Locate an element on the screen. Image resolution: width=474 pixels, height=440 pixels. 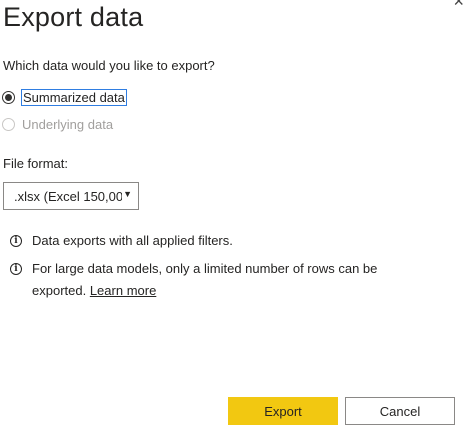
info-note-filters: i Data exports with all applied filters. is located at coordinates (201, 241).